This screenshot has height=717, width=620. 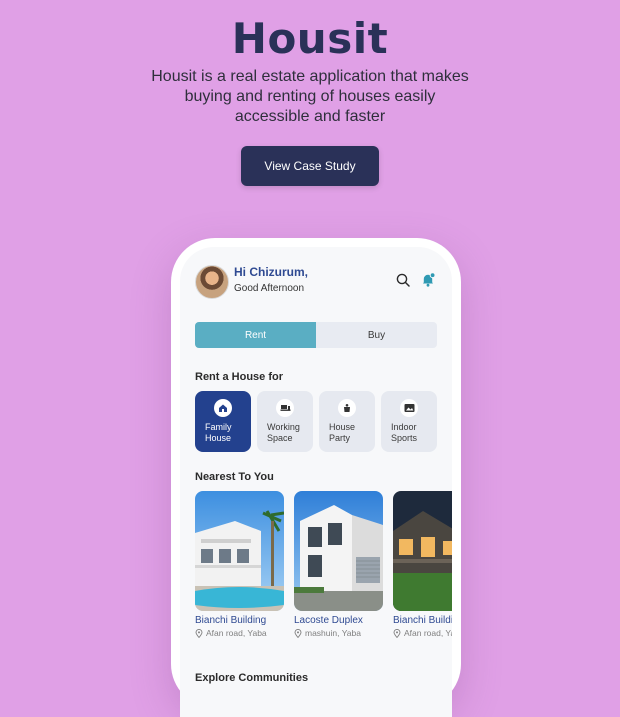 I want to click on category-label: House Party, so click(x=342, y=432).